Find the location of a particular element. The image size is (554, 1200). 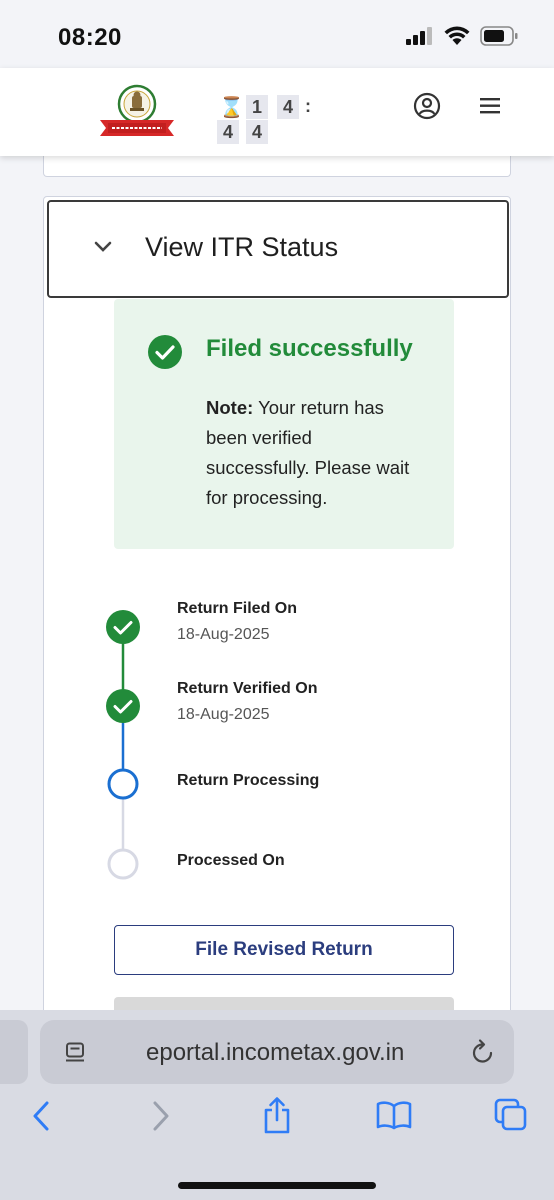

status-icons is located at coordinates (462, 36).